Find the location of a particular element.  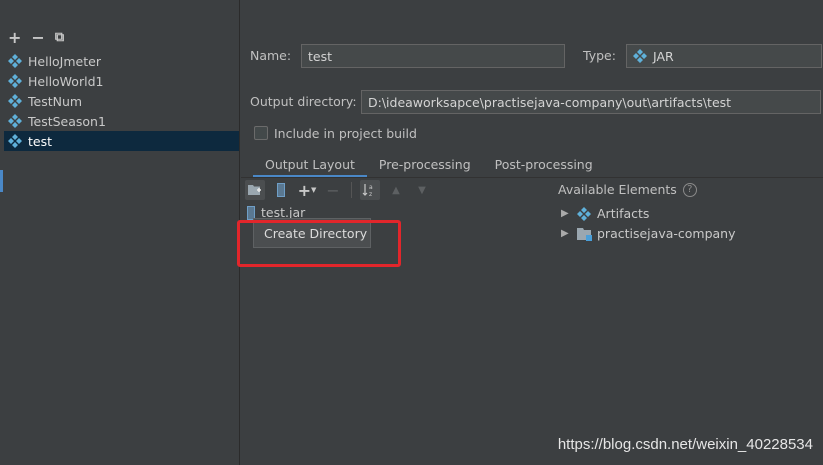

layout-toolbar: + ▼ − az ▲ ▼ is located at coordinates (338, 190).